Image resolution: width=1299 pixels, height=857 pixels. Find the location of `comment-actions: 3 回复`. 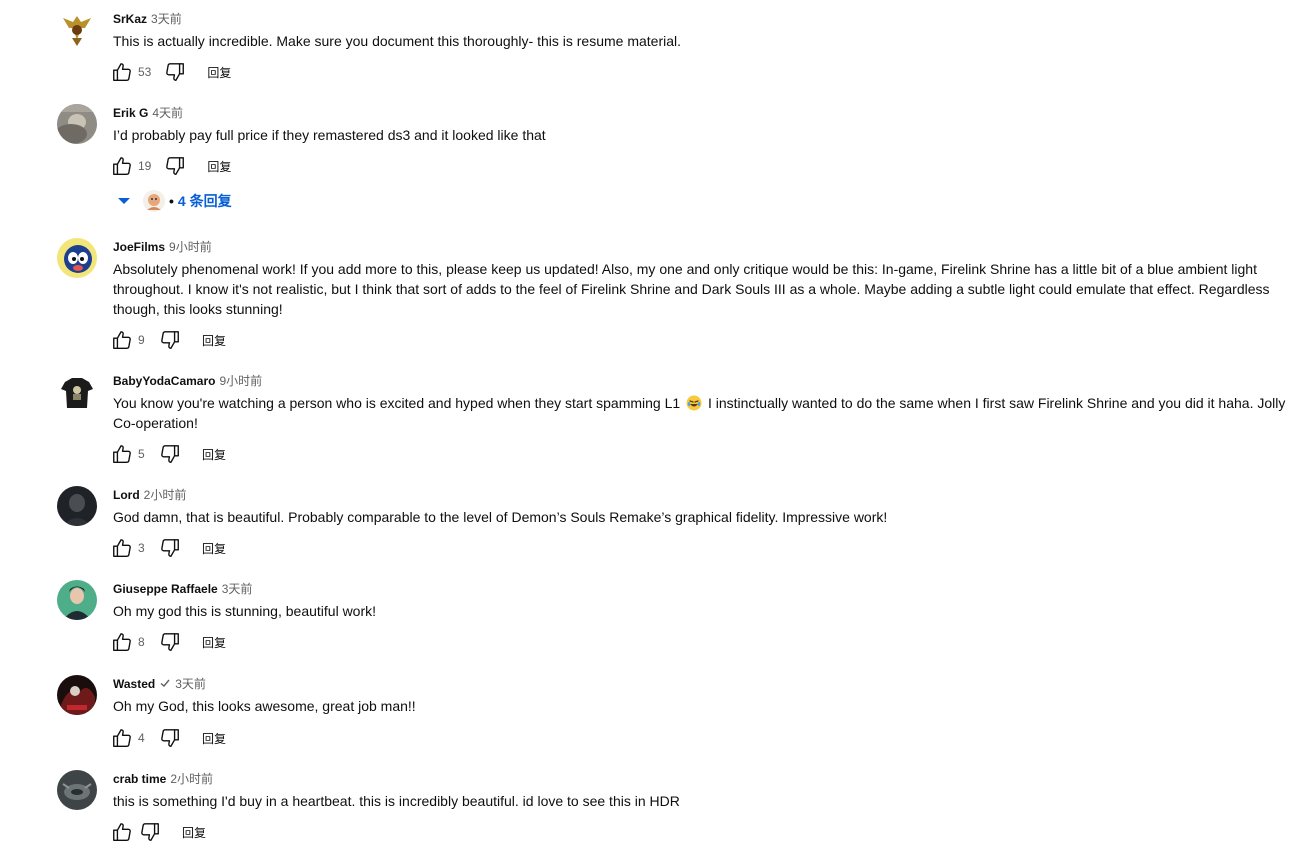

comment-actions: 3 回复 is located at coordinates (168, 548).